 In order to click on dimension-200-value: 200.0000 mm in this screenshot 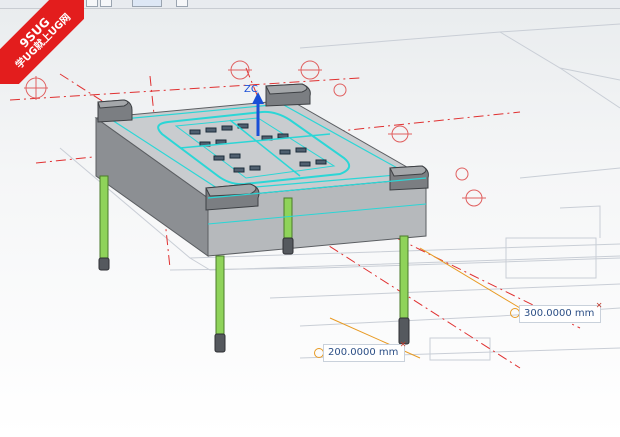, I will do `click(363, 352)`.